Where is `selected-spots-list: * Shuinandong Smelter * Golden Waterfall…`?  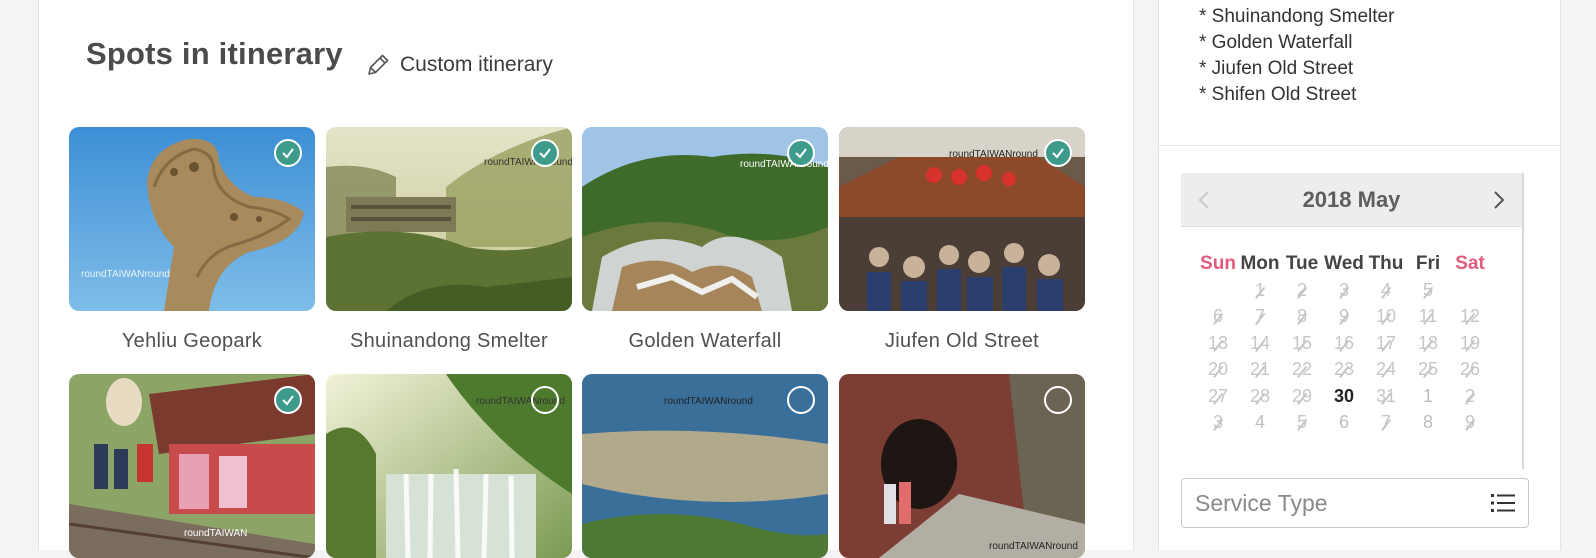 selected-spots-list: * Shuinandong Smelter * Golden Waterfall… is located at coordinates (1296, 56).